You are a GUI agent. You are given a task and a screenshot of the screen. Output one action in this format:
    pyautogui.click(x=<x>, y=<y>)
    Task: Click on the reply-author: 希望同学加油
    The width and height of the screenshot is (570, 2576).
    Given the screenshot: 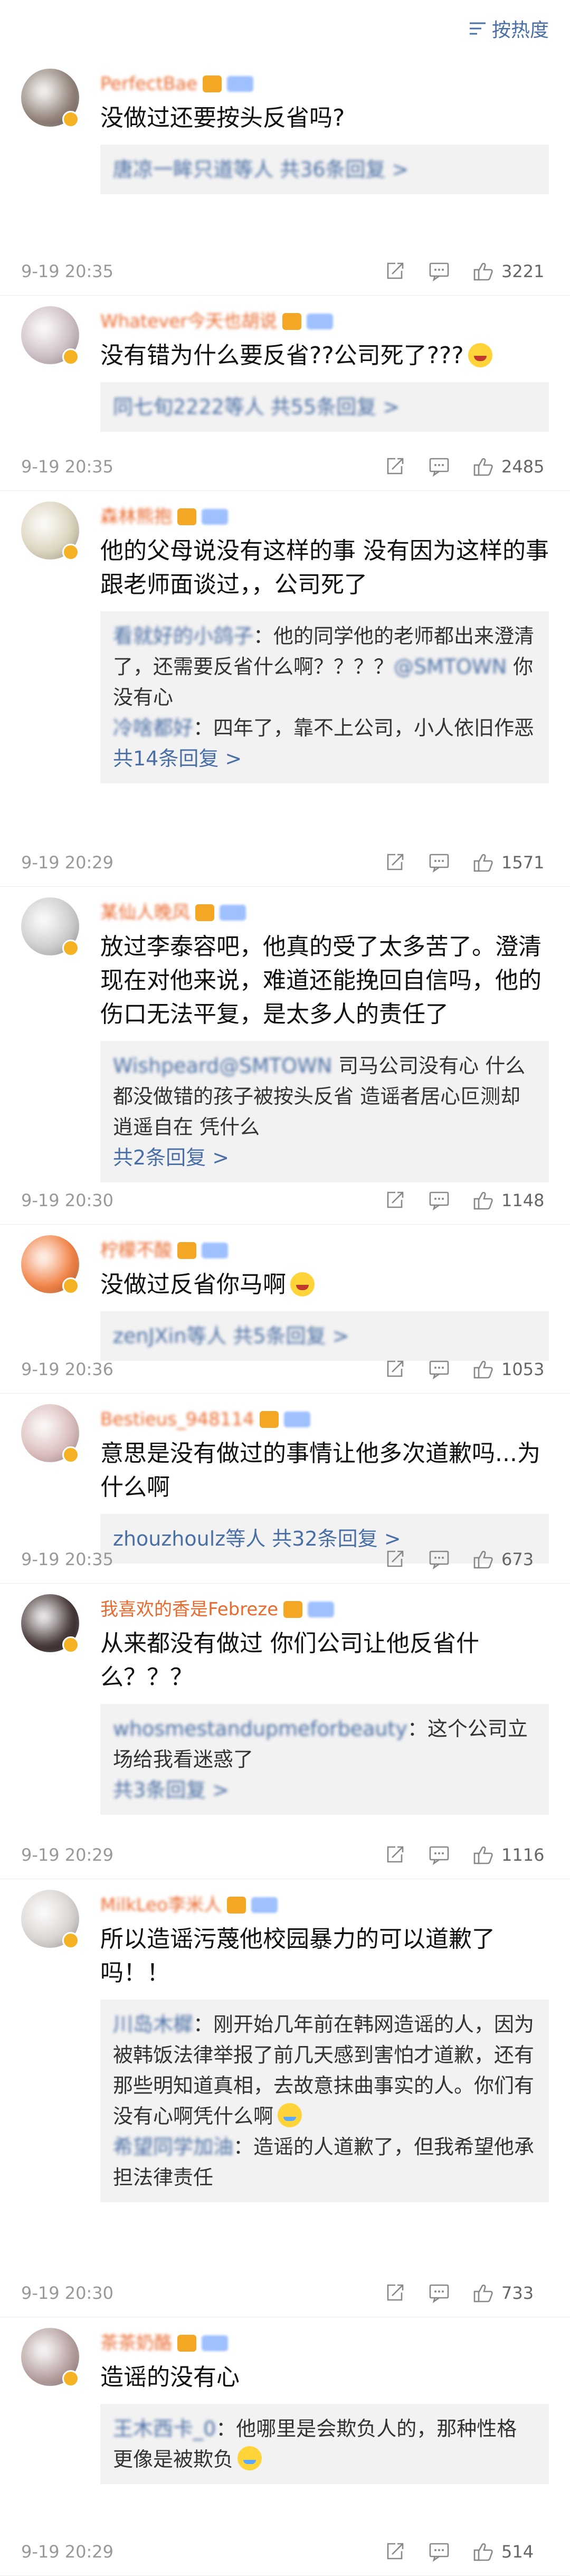 What is the action you would take?
    pyautogui.click(x=173, y=2146)
    